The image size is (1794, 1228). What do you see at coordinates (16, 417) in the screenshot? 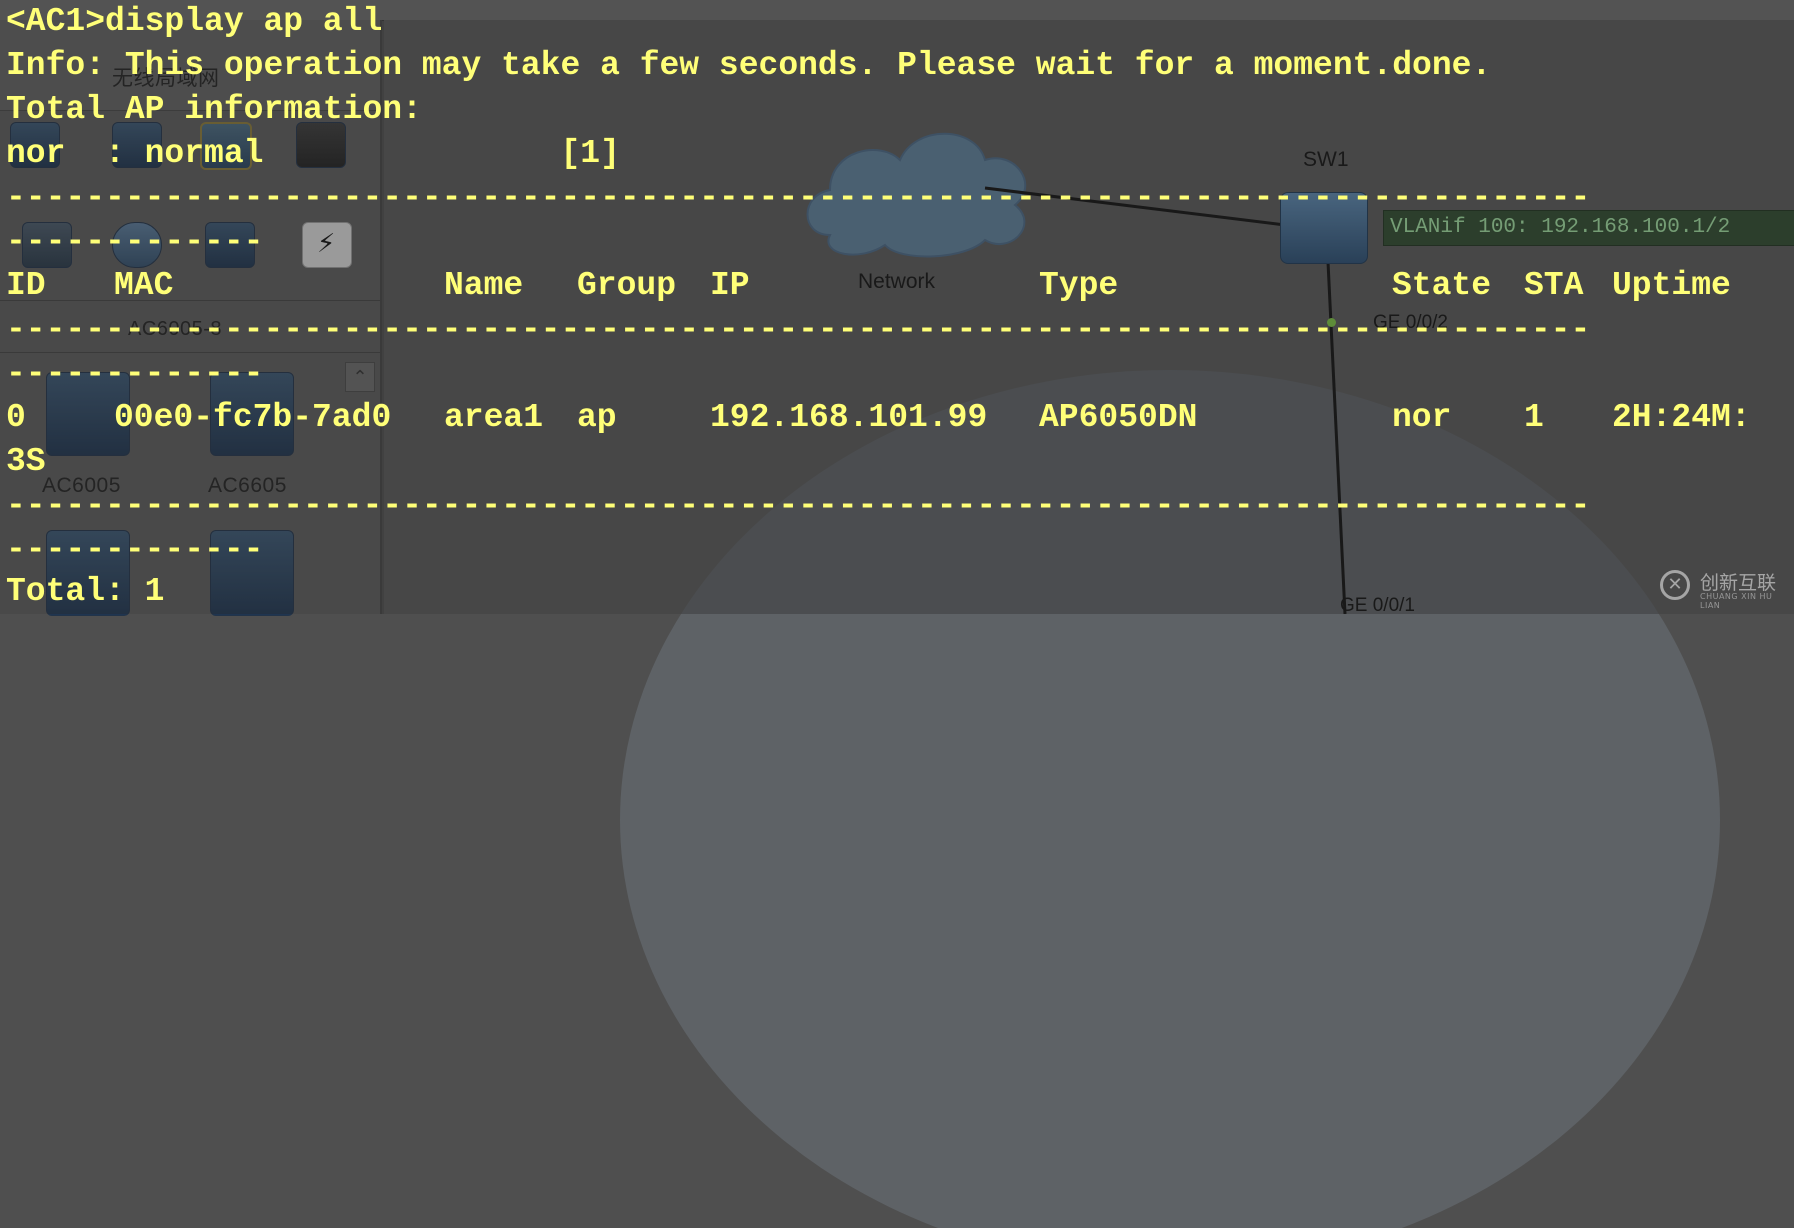
I see `cell-id: 0` at bounding box center [16, 417].